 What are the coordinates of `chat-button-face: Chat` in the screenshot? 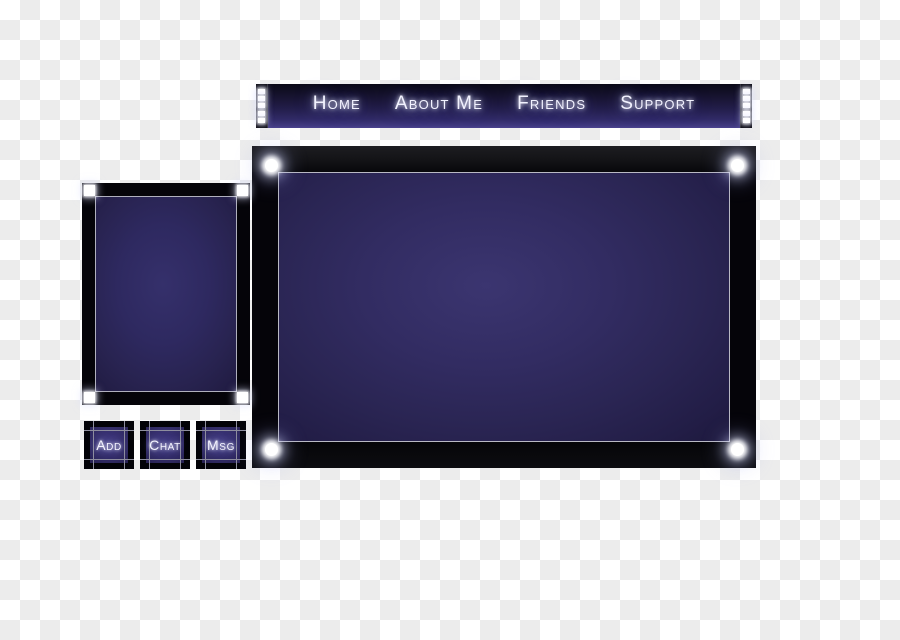 It's located at (165, 445).